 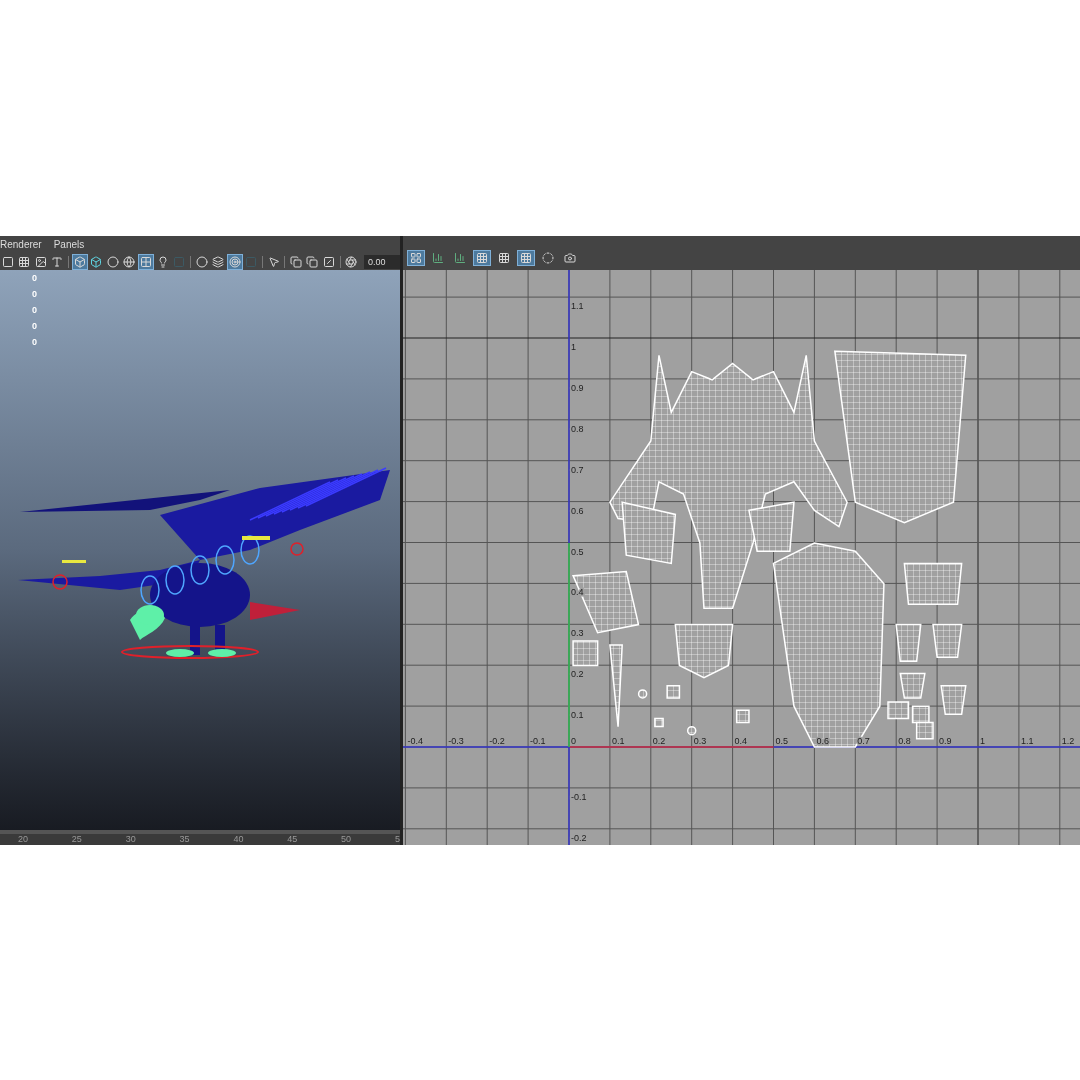 What do you see at coordinates (21, 245) in the screenshot?
I see `menu-item: Renderer` at bounding box center [21, 245].